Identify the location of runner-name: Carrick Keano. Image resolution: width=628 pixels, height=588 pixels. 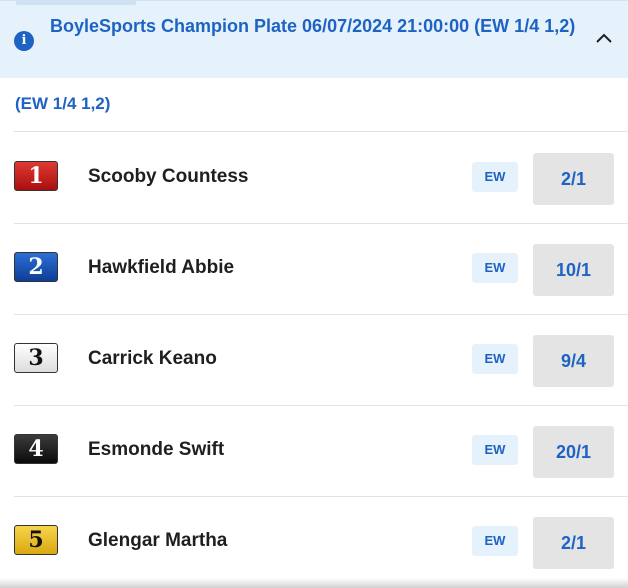
(152, 358).